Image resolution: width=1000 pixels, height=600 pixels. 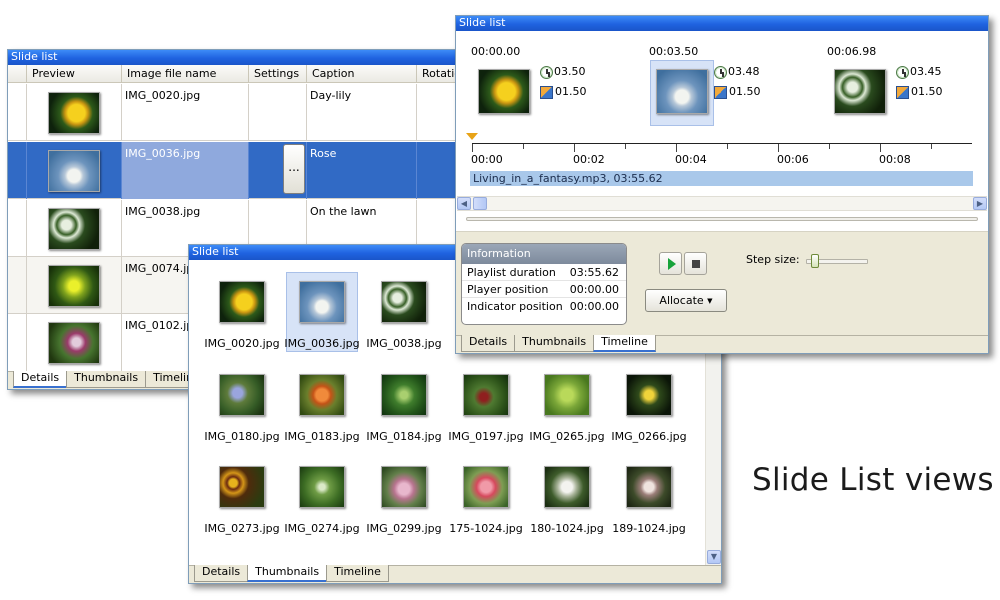 I want to click on horizontal-scrollbar: ◀ ▶, so click(x=722, y=203).